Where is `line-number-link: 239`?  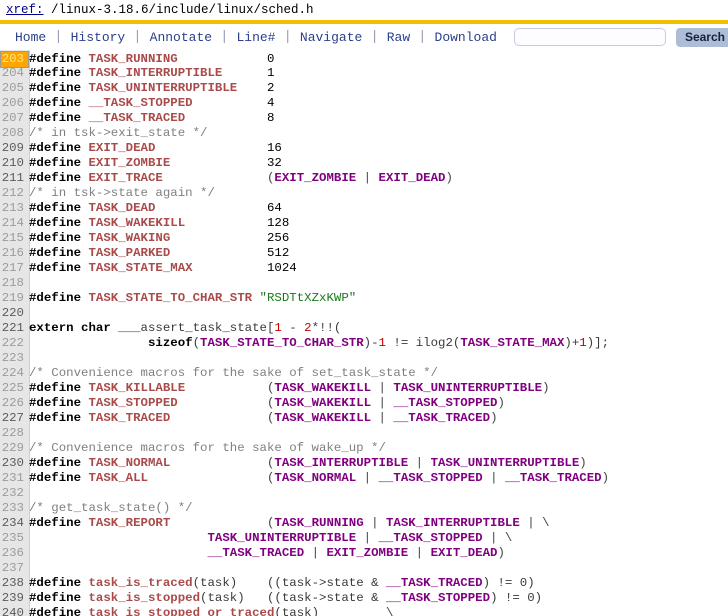 line-number-link: 239 is located at coordinates (14, 598).